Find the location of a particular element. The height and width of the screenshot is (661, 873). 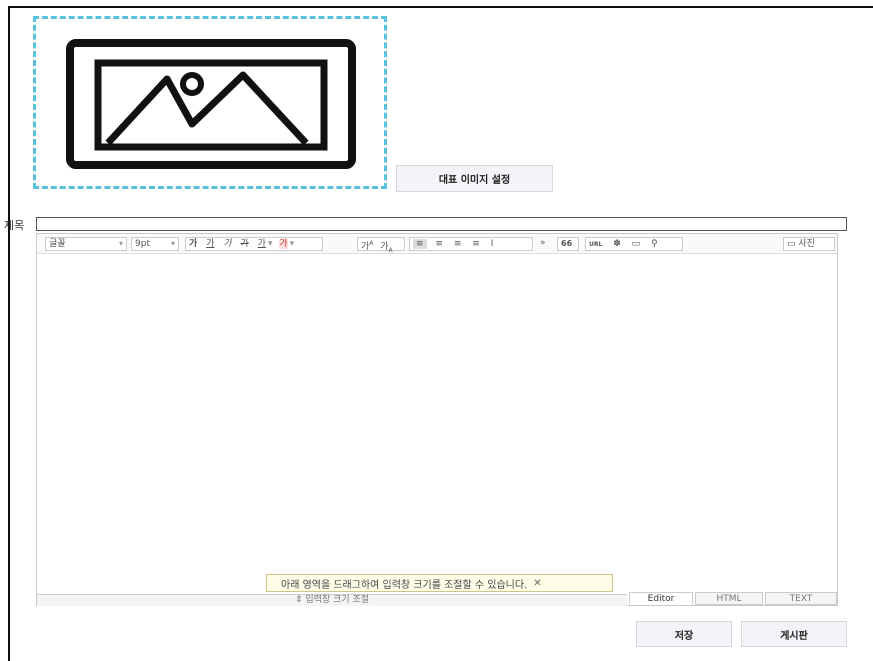

post-board-button: 게시판 is located at coordinates (794, 634).